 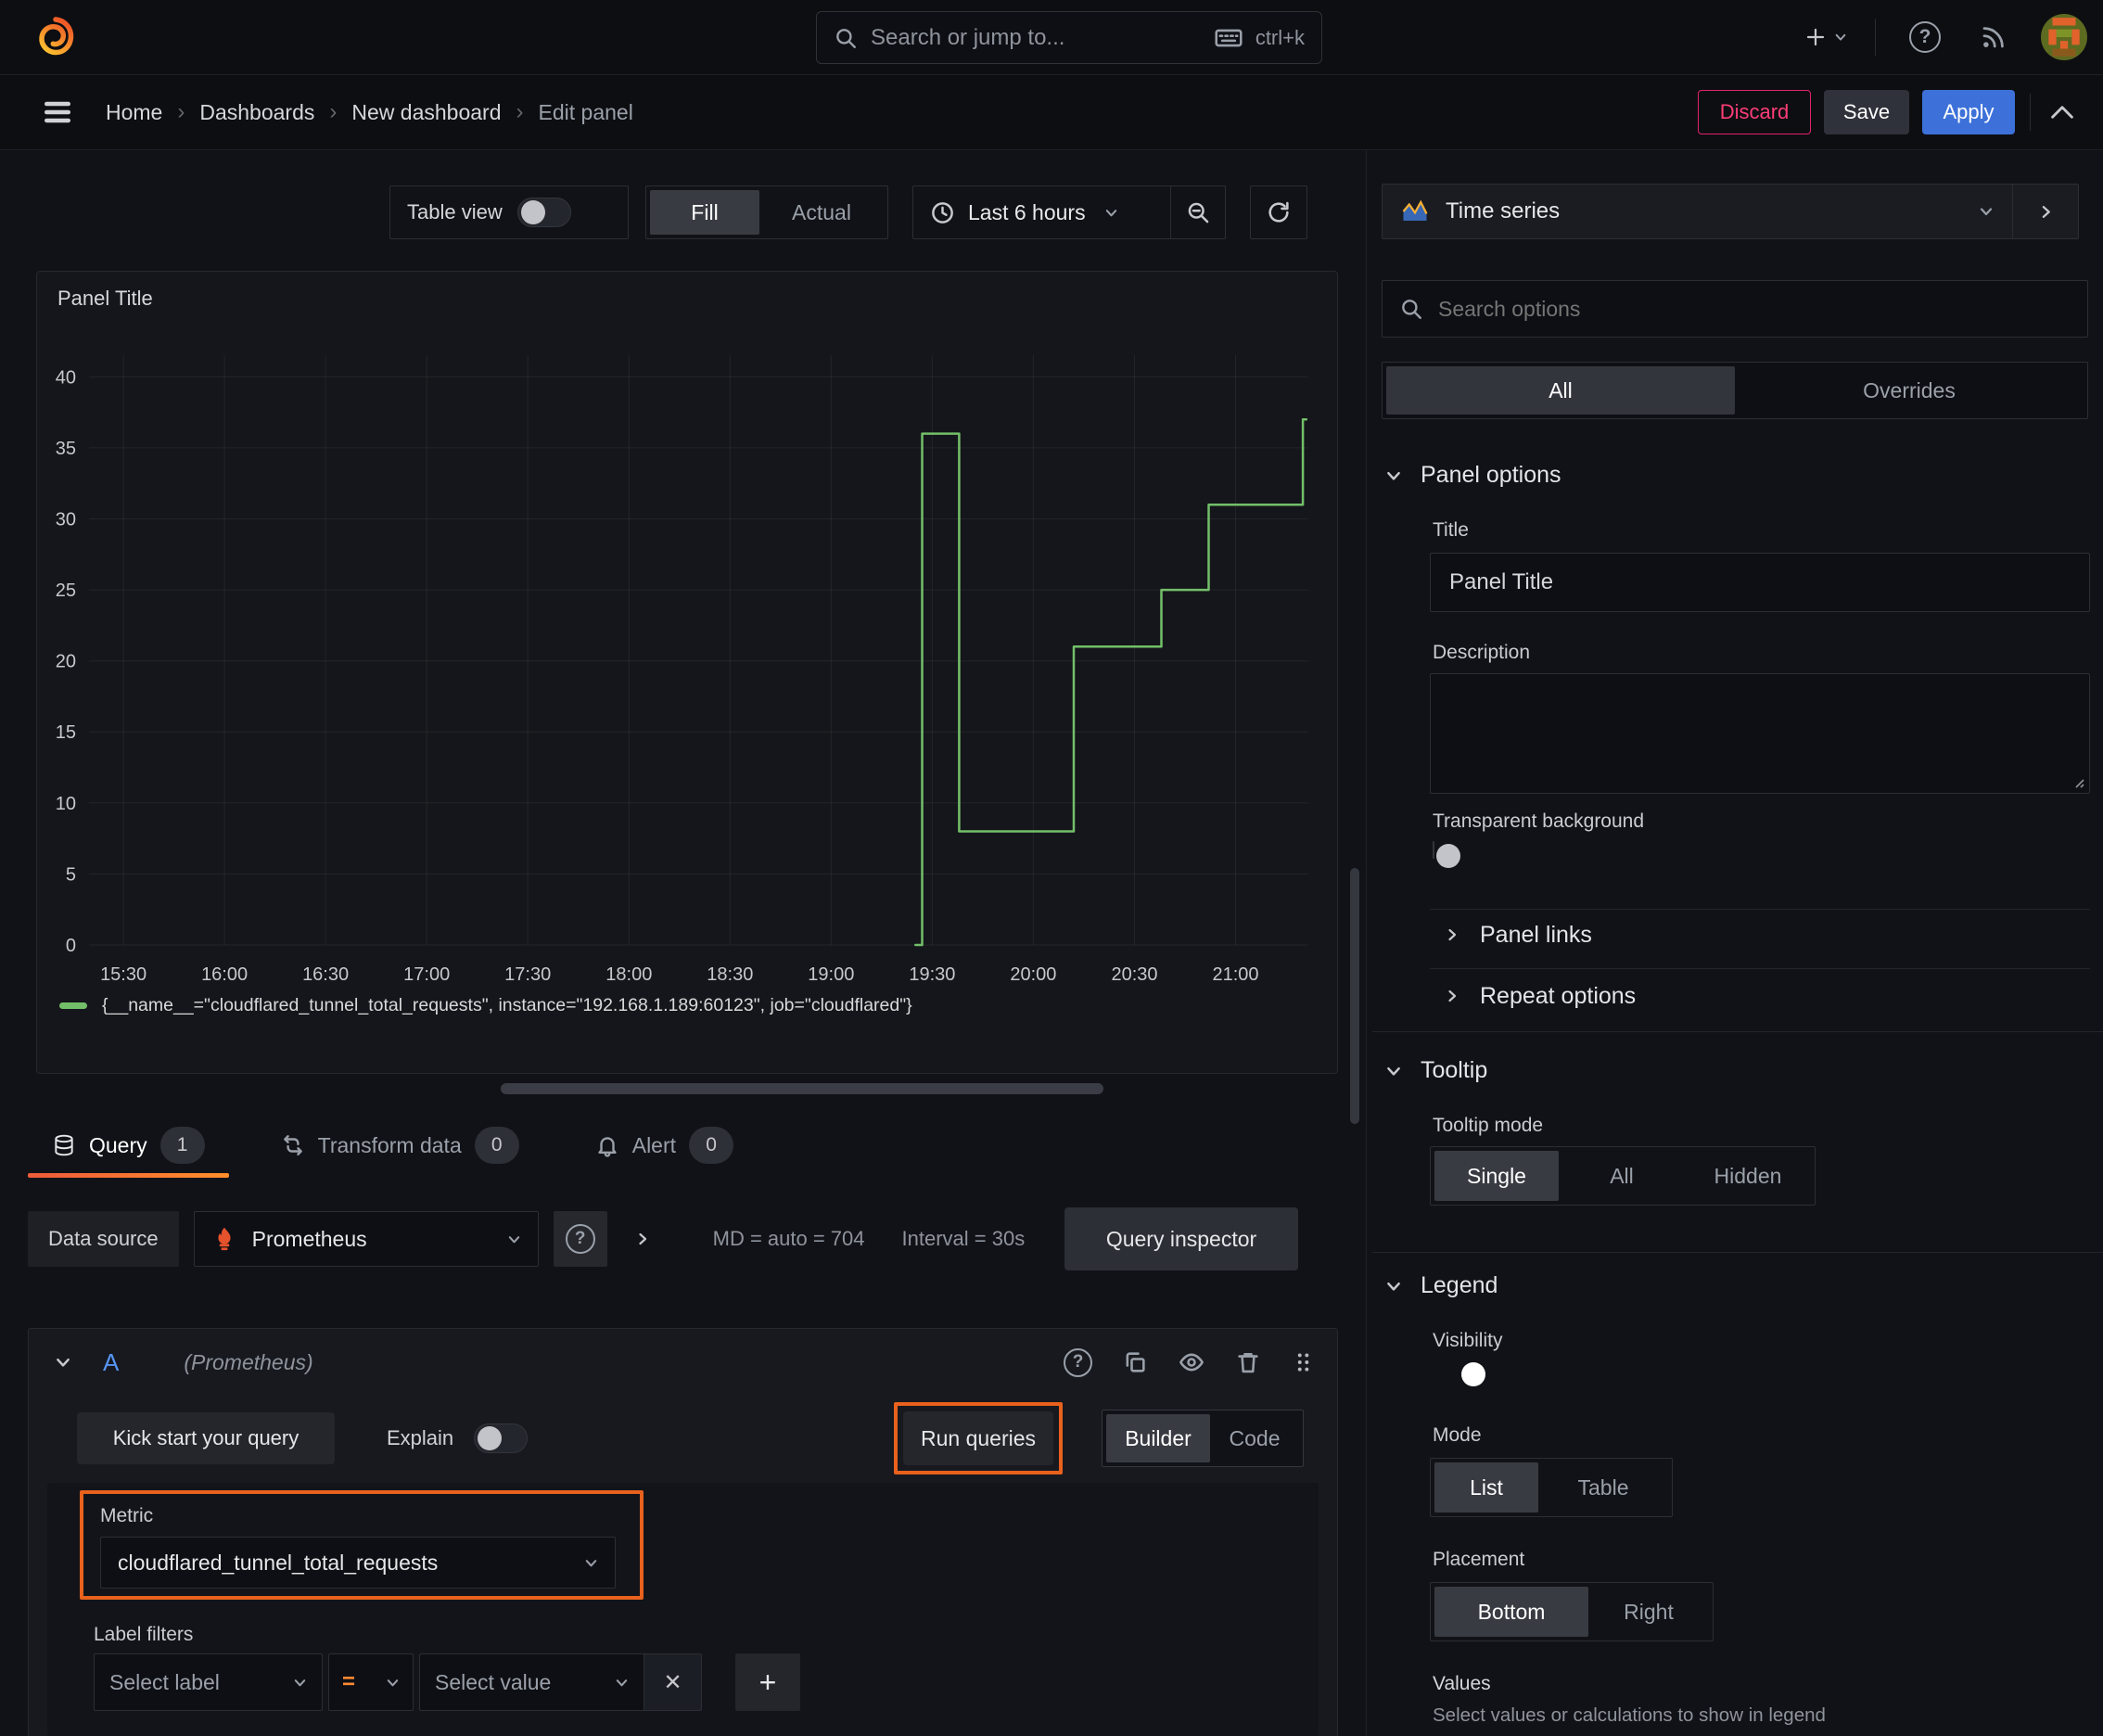 I want to click on toggle-query-visibility-button, so click(x=1191, y=1362).